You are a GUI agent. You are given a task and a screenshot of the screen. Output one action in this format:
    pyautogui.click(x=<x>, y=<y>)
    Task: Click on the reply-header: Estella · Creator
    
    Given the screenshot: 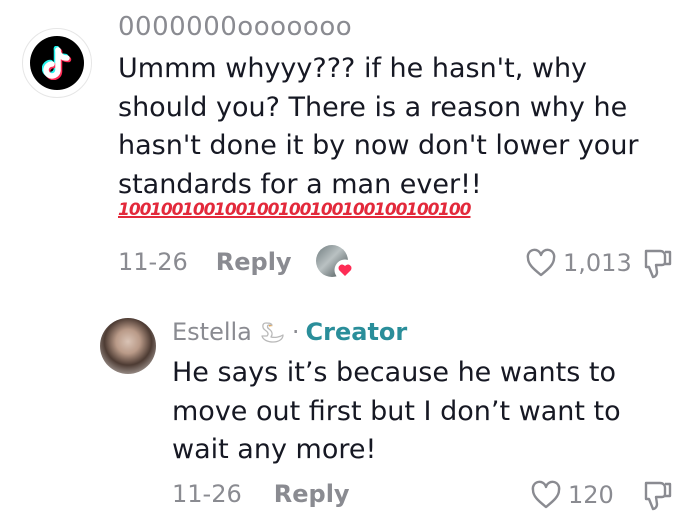 What is the action you would take?
    pyautogui.click(x=289, y=332)
    